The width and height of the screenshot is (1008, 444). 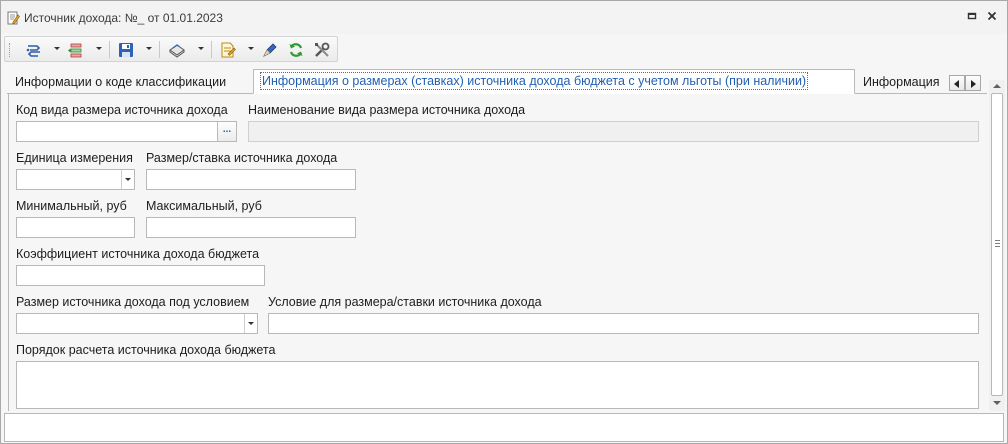 What do you see at coordinates (997, 86) in the screenshot?
I see `scroll-up-icon` at bounding box center [997, 86].